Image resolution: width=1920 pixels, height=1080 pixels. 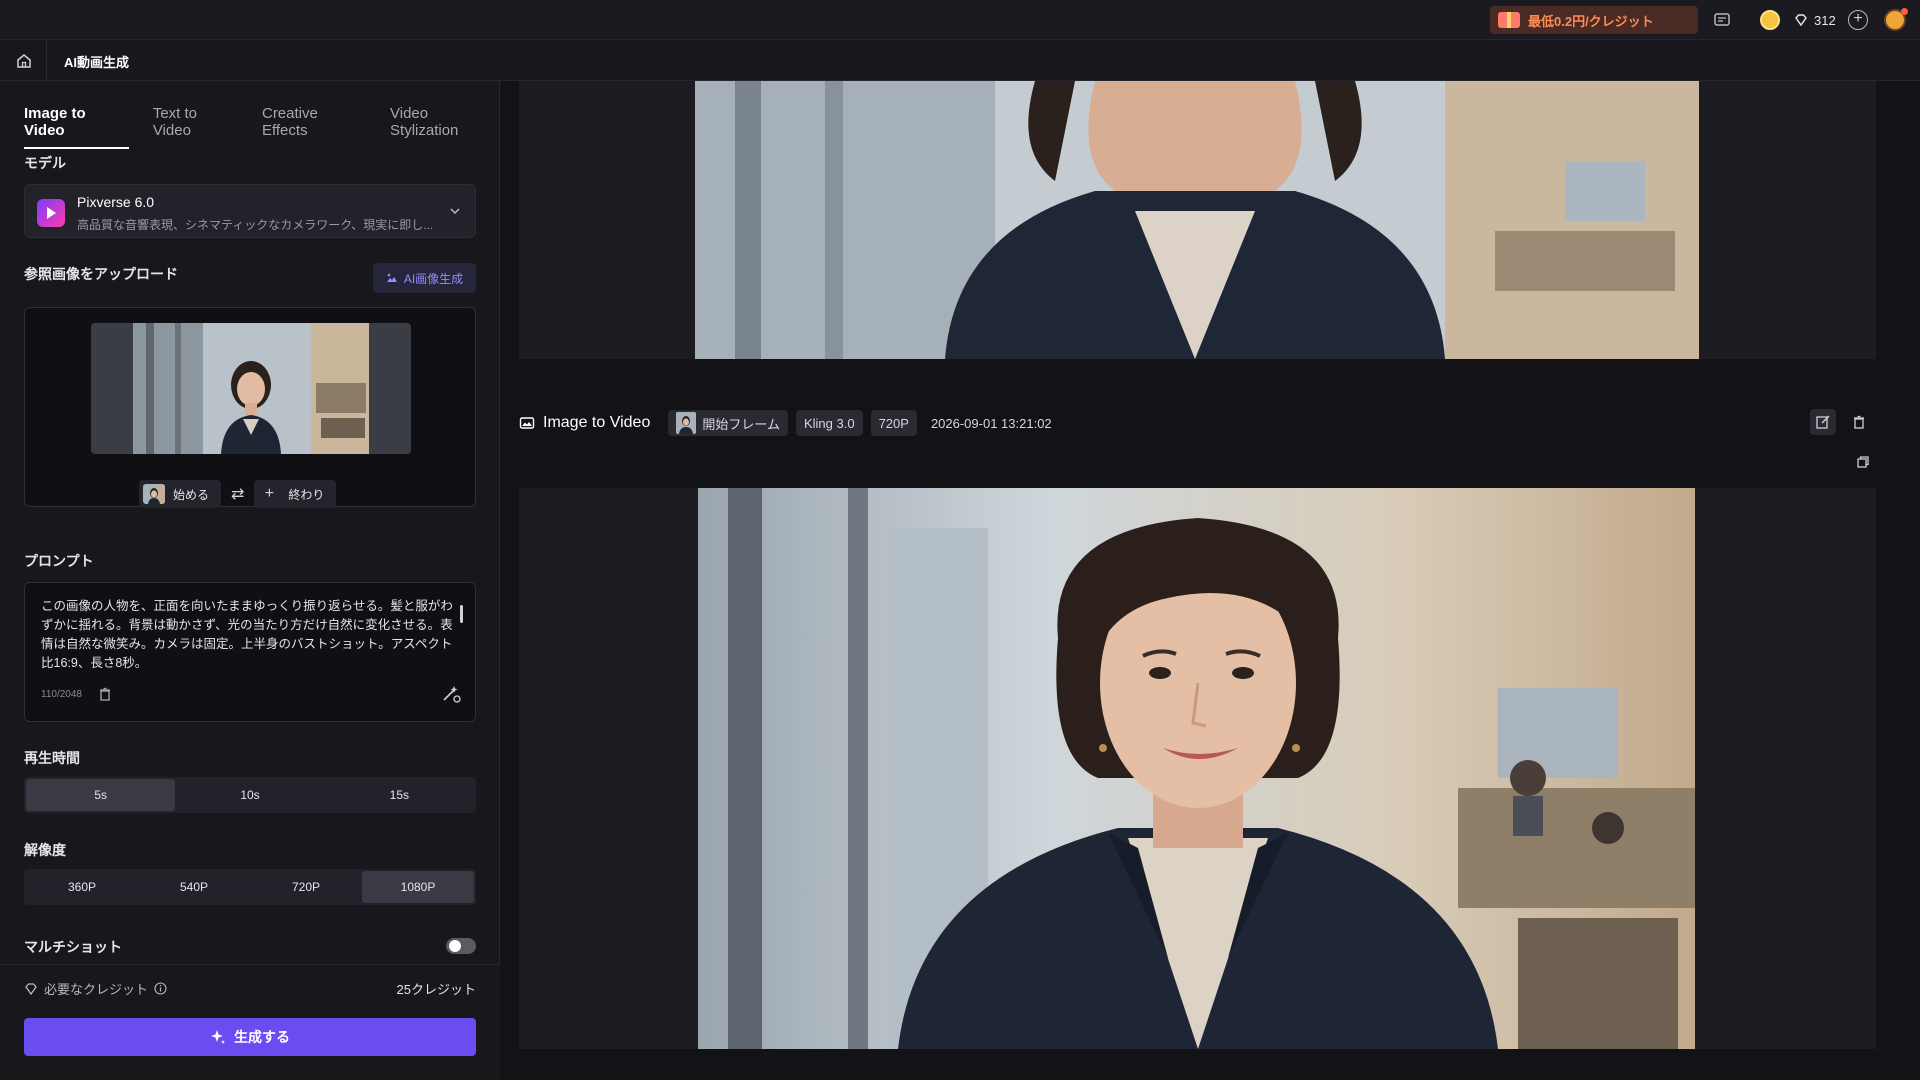 I want to click on start-frame-button: 始める, so click(x=180, y=494).